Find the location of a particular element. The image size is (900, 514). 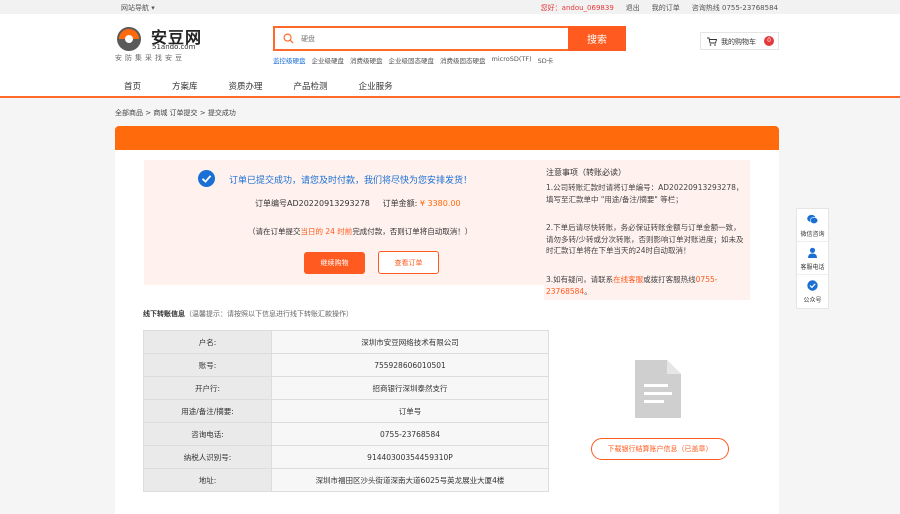

floating-sidebar: 微信咨询 客服电话 公众号 is located at coordinates (812, 258).